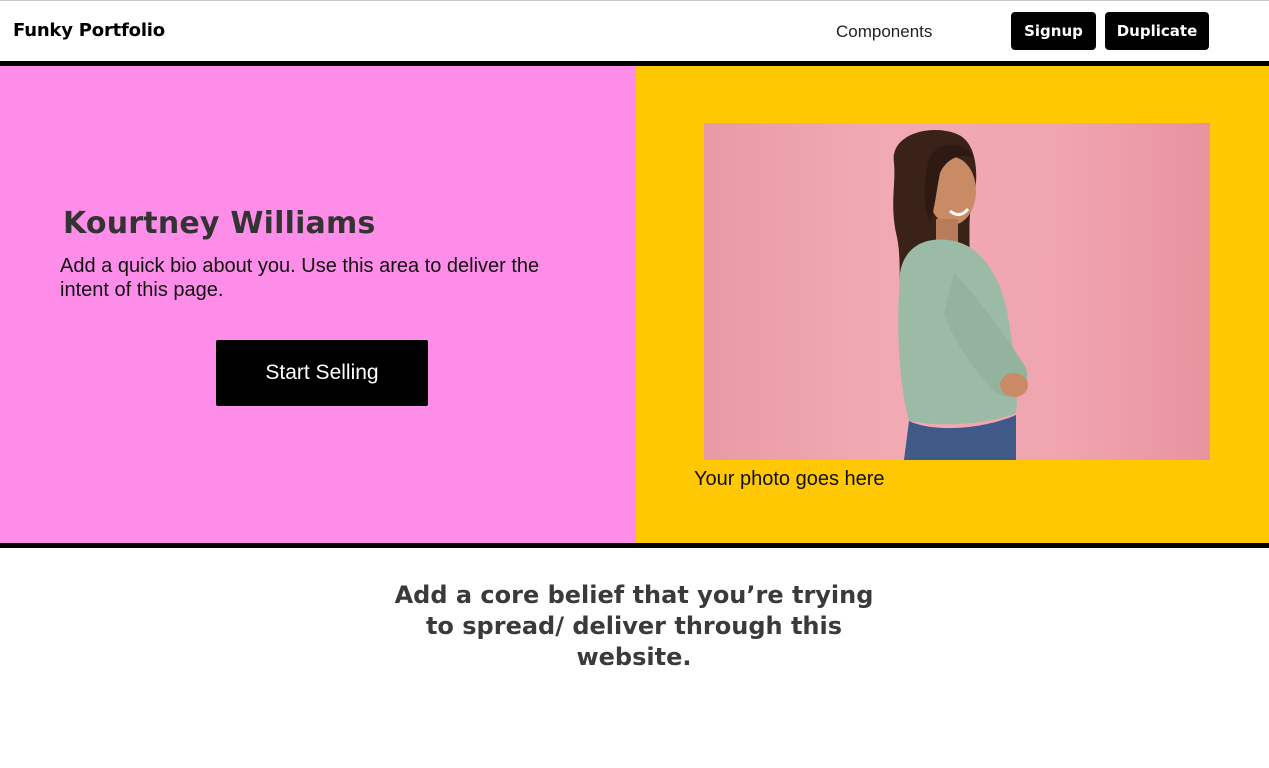  What do you see at coordinates (219, 223) in the screenshot?
I see `profile-name: Kourtney Williams` at bounding box center [219, 223].